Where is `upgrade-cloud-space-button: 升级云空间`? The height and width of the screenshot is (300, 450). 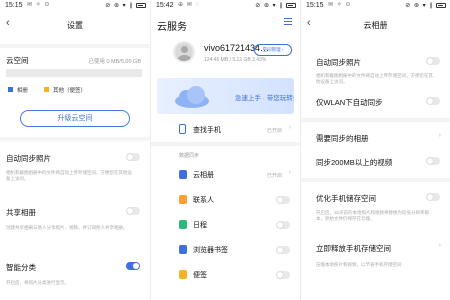 upgrade-cloud-space-button: 升级云空间 is located at coordinates (75, 118).